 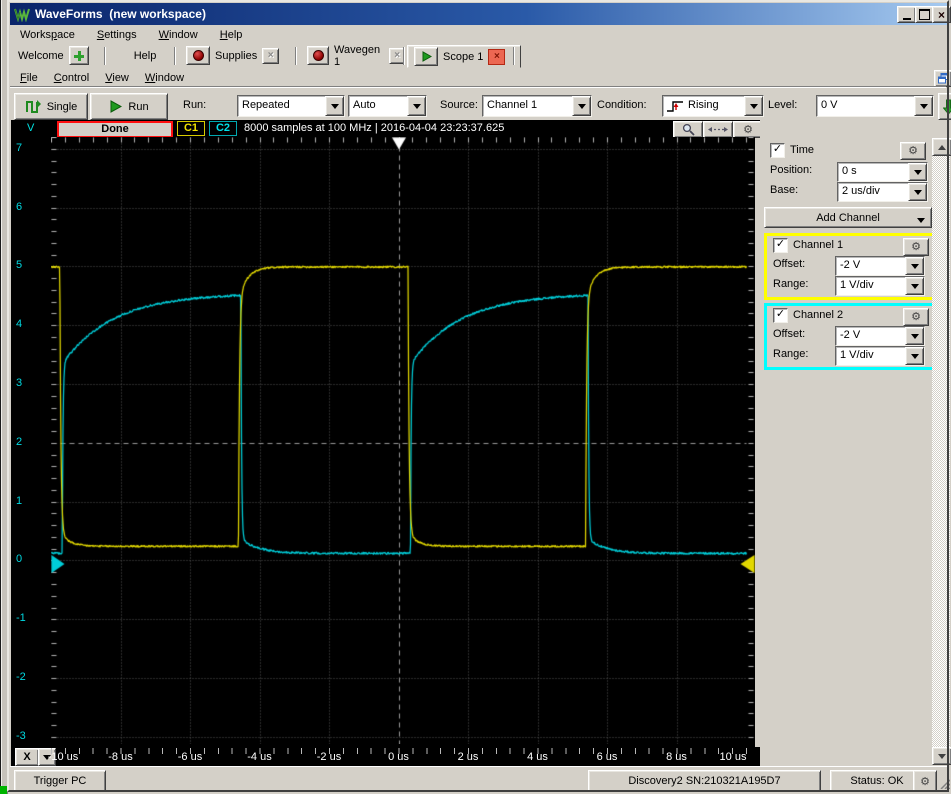 I want to click on x-axis-label: 4 us, so click(x=537, y=757).